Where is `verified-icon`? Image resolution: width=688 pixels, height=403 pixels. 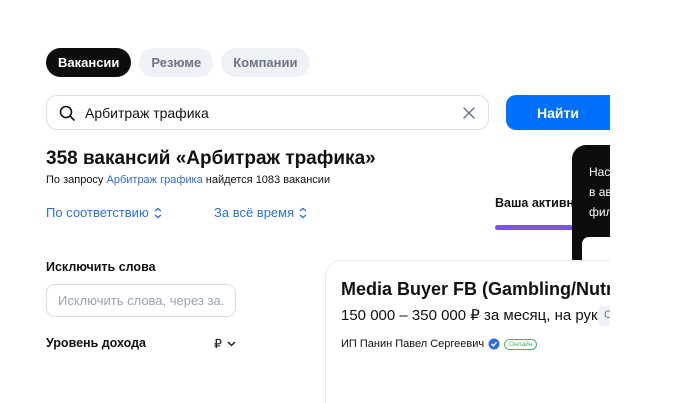
verified-icon is located at coordinates (494, 344).